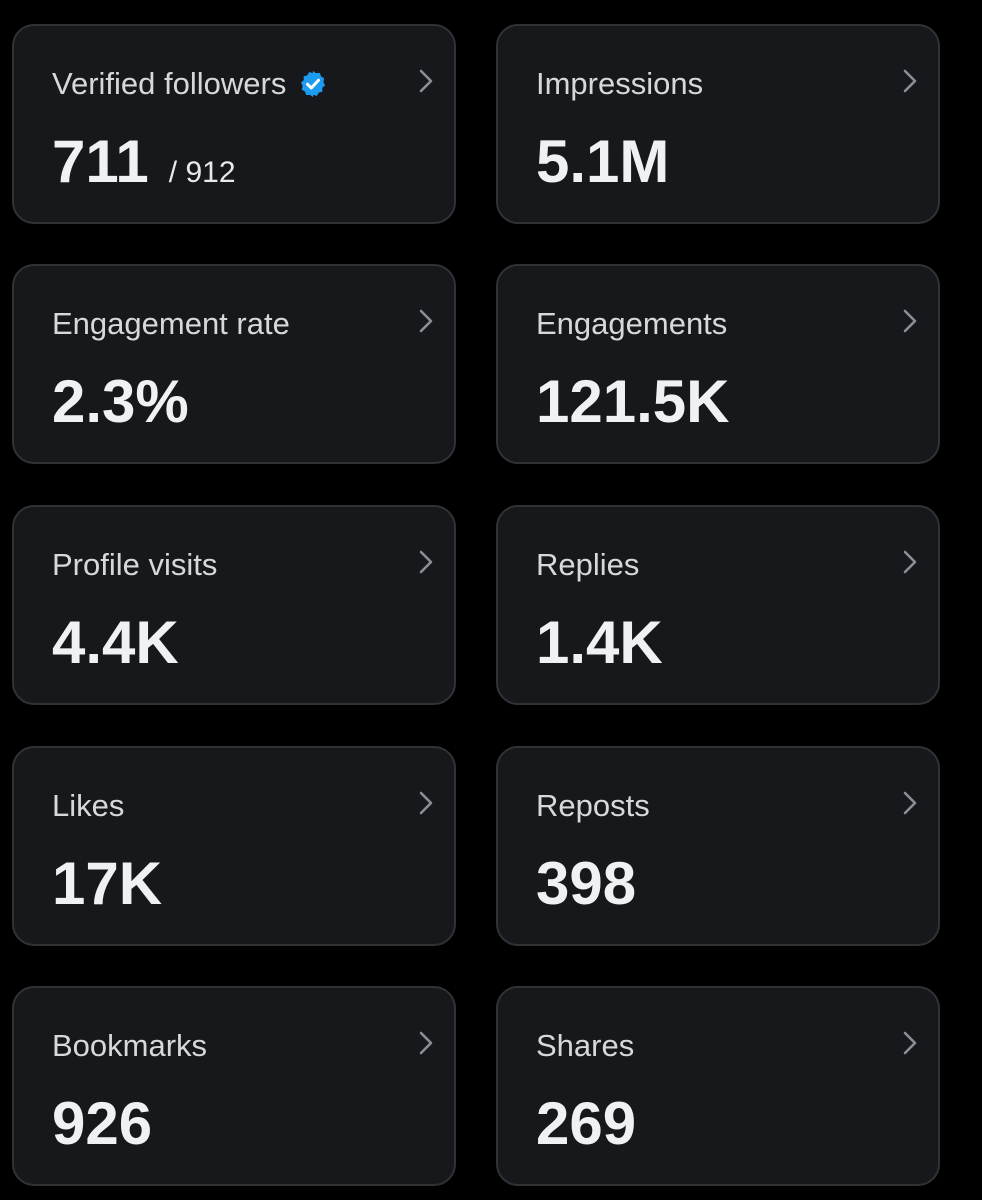 Image resolution: width=982 pixels, height=1200 pixels. Describe the element at coordinates (234, 846) in the screenshot. I see `metric-card-likes: Likes 17K` at that location.